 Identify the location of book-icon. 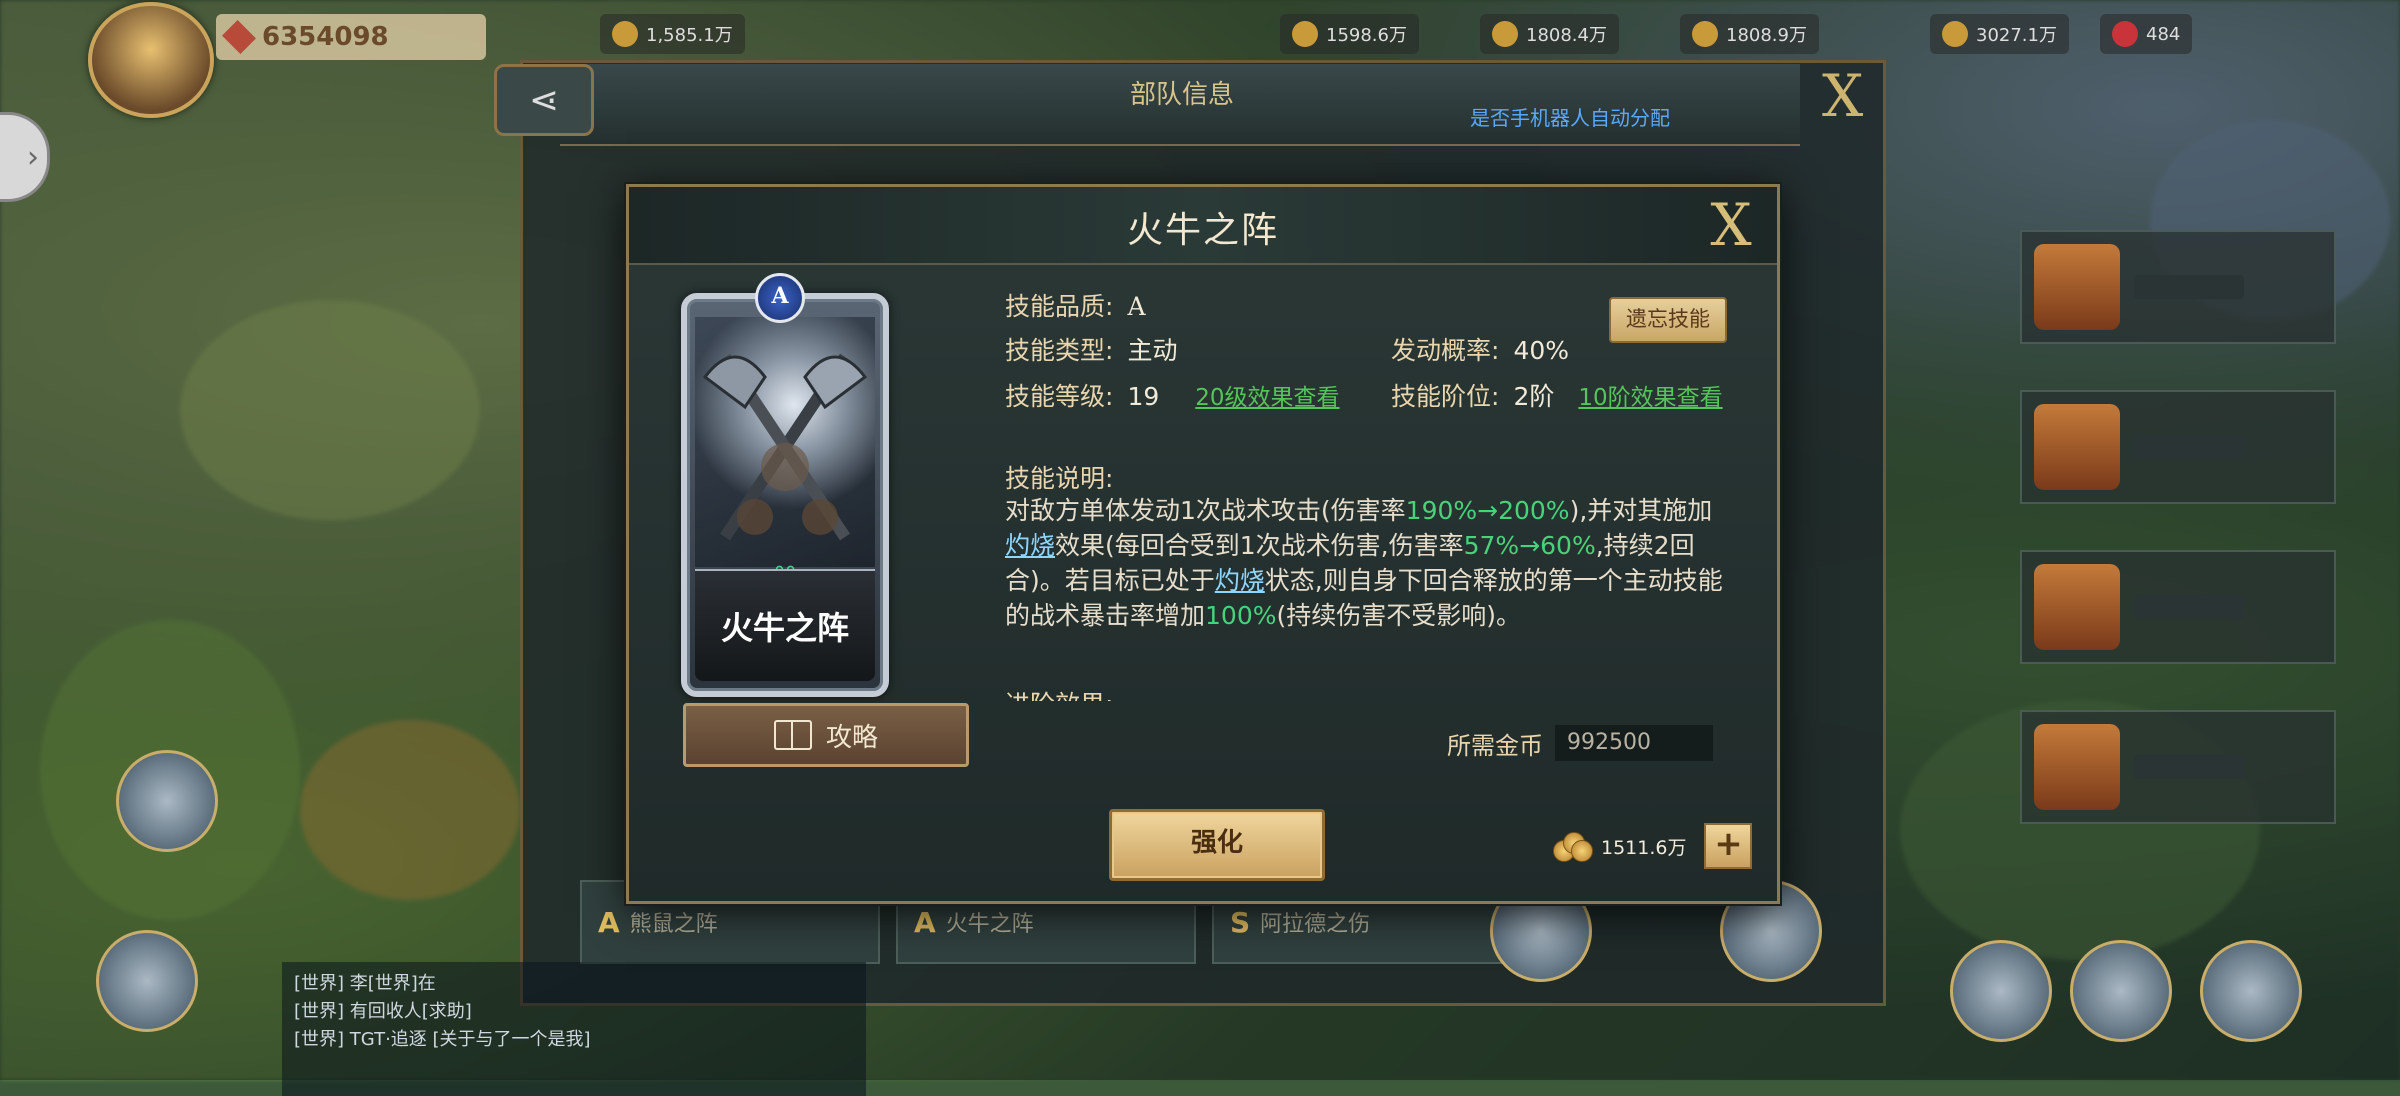
(792, 735).